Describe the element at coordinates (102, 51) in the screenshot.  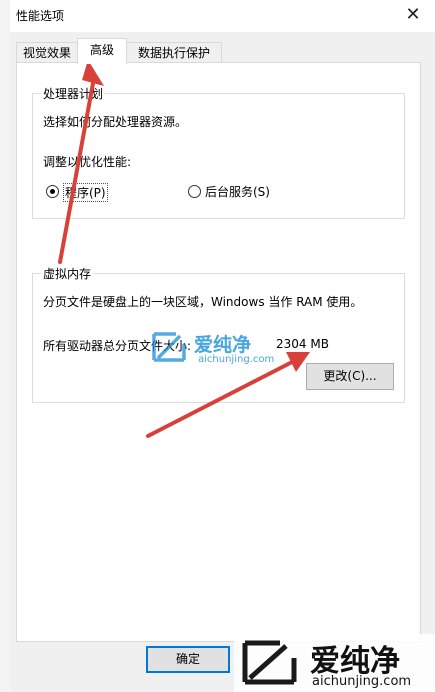
I see `tab-advanced: 高级` at that location.